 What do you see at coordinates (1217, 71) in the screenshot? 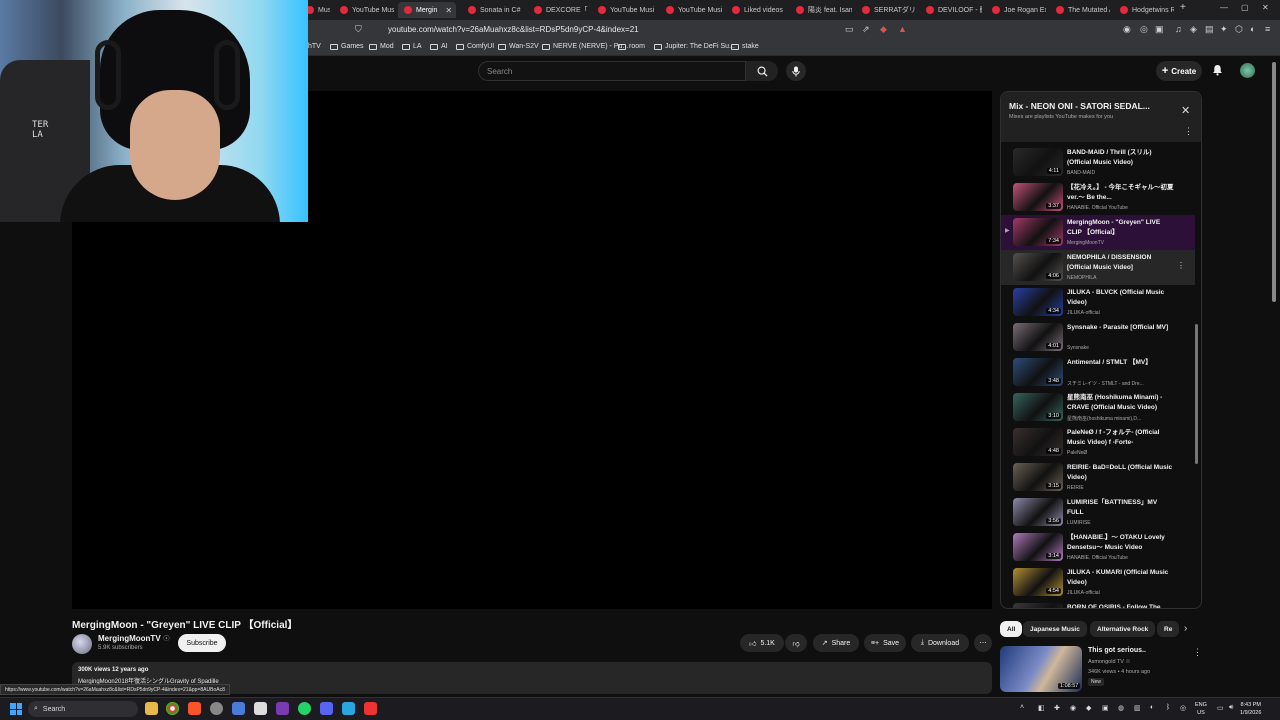
I see `notifications-button` at bounding box center [1217, 71].